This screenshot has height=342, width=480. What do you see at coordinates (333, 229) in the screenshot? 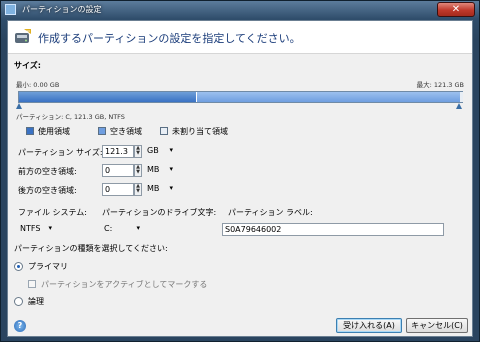
I see `volume-label-input: S0A79646002` at bounding box center [333, 229].